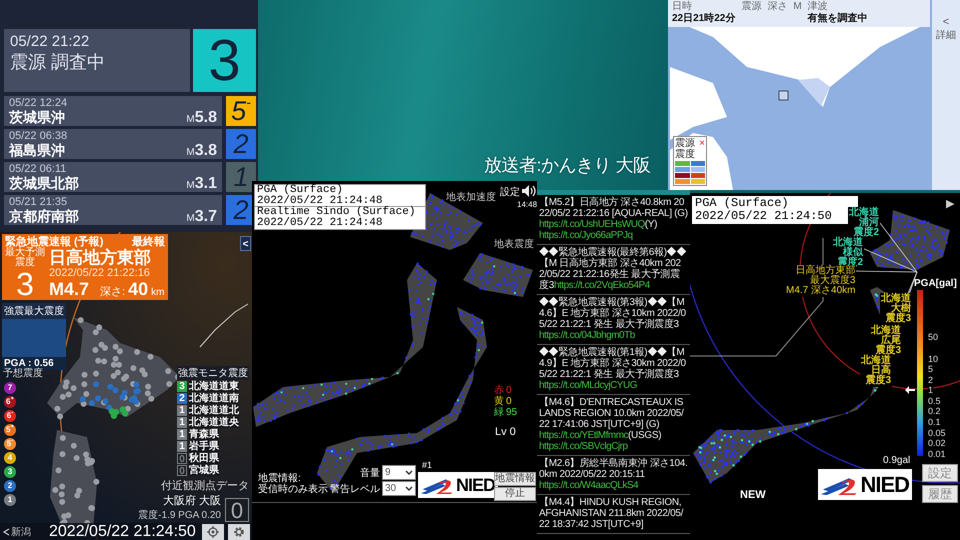 This screenshot has width=960, height=540. I want to click on report-status: 最終報, so click(148, 241).